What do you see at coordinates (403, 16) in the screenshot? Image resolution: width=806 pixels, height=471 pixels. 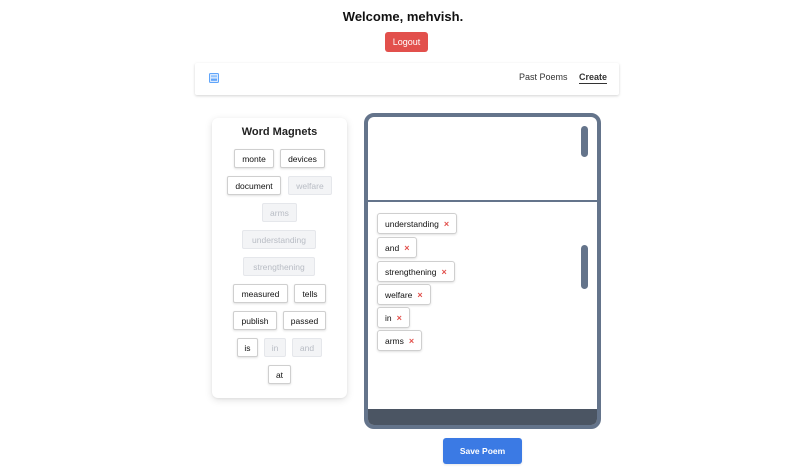 I see `welcome-heading: Welcome, mehvish.` at bounding box center [403, 16].